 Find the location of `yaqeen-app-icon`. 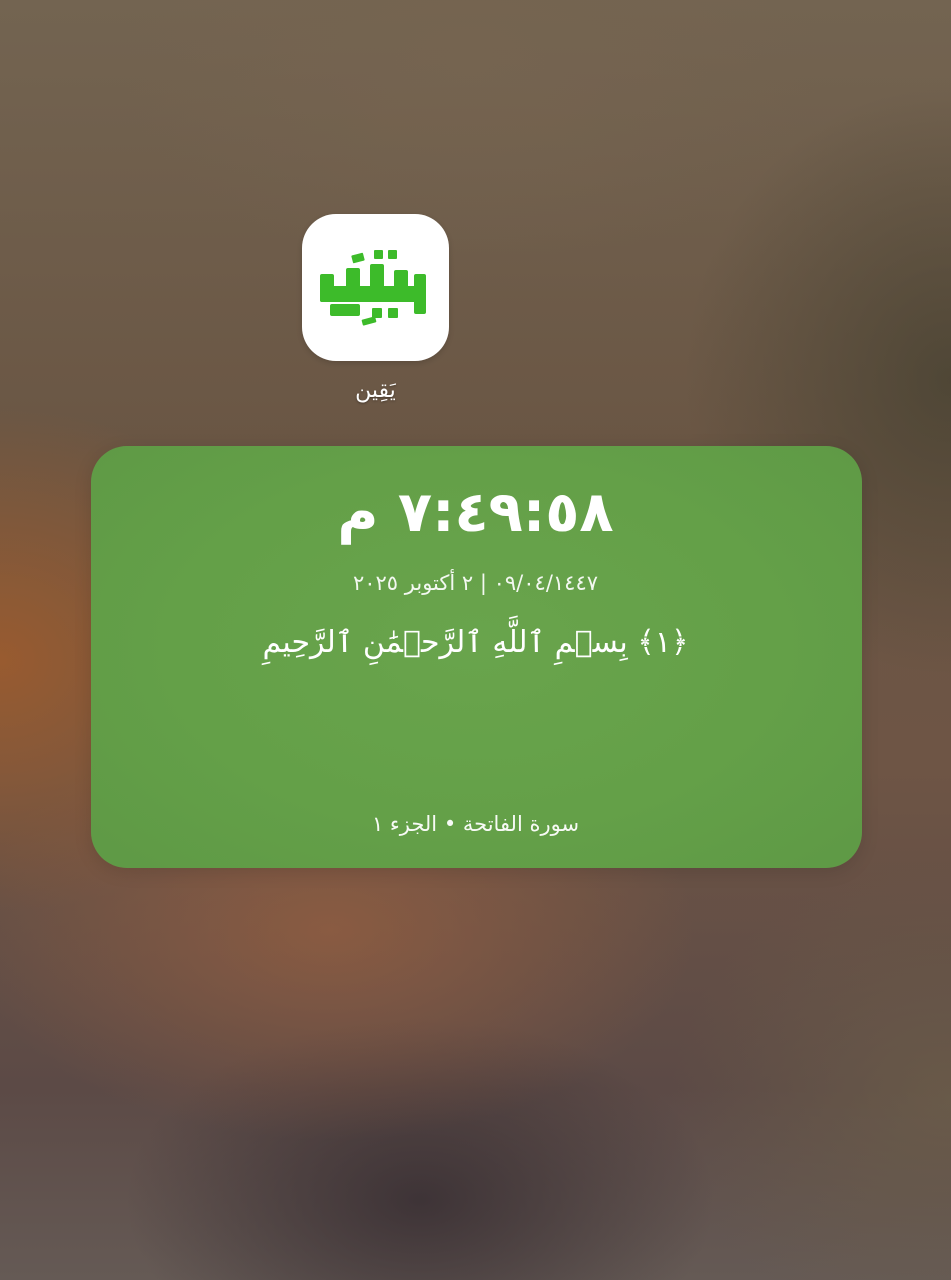

yaqeen-app-icon is located at coordinates (375, 287).